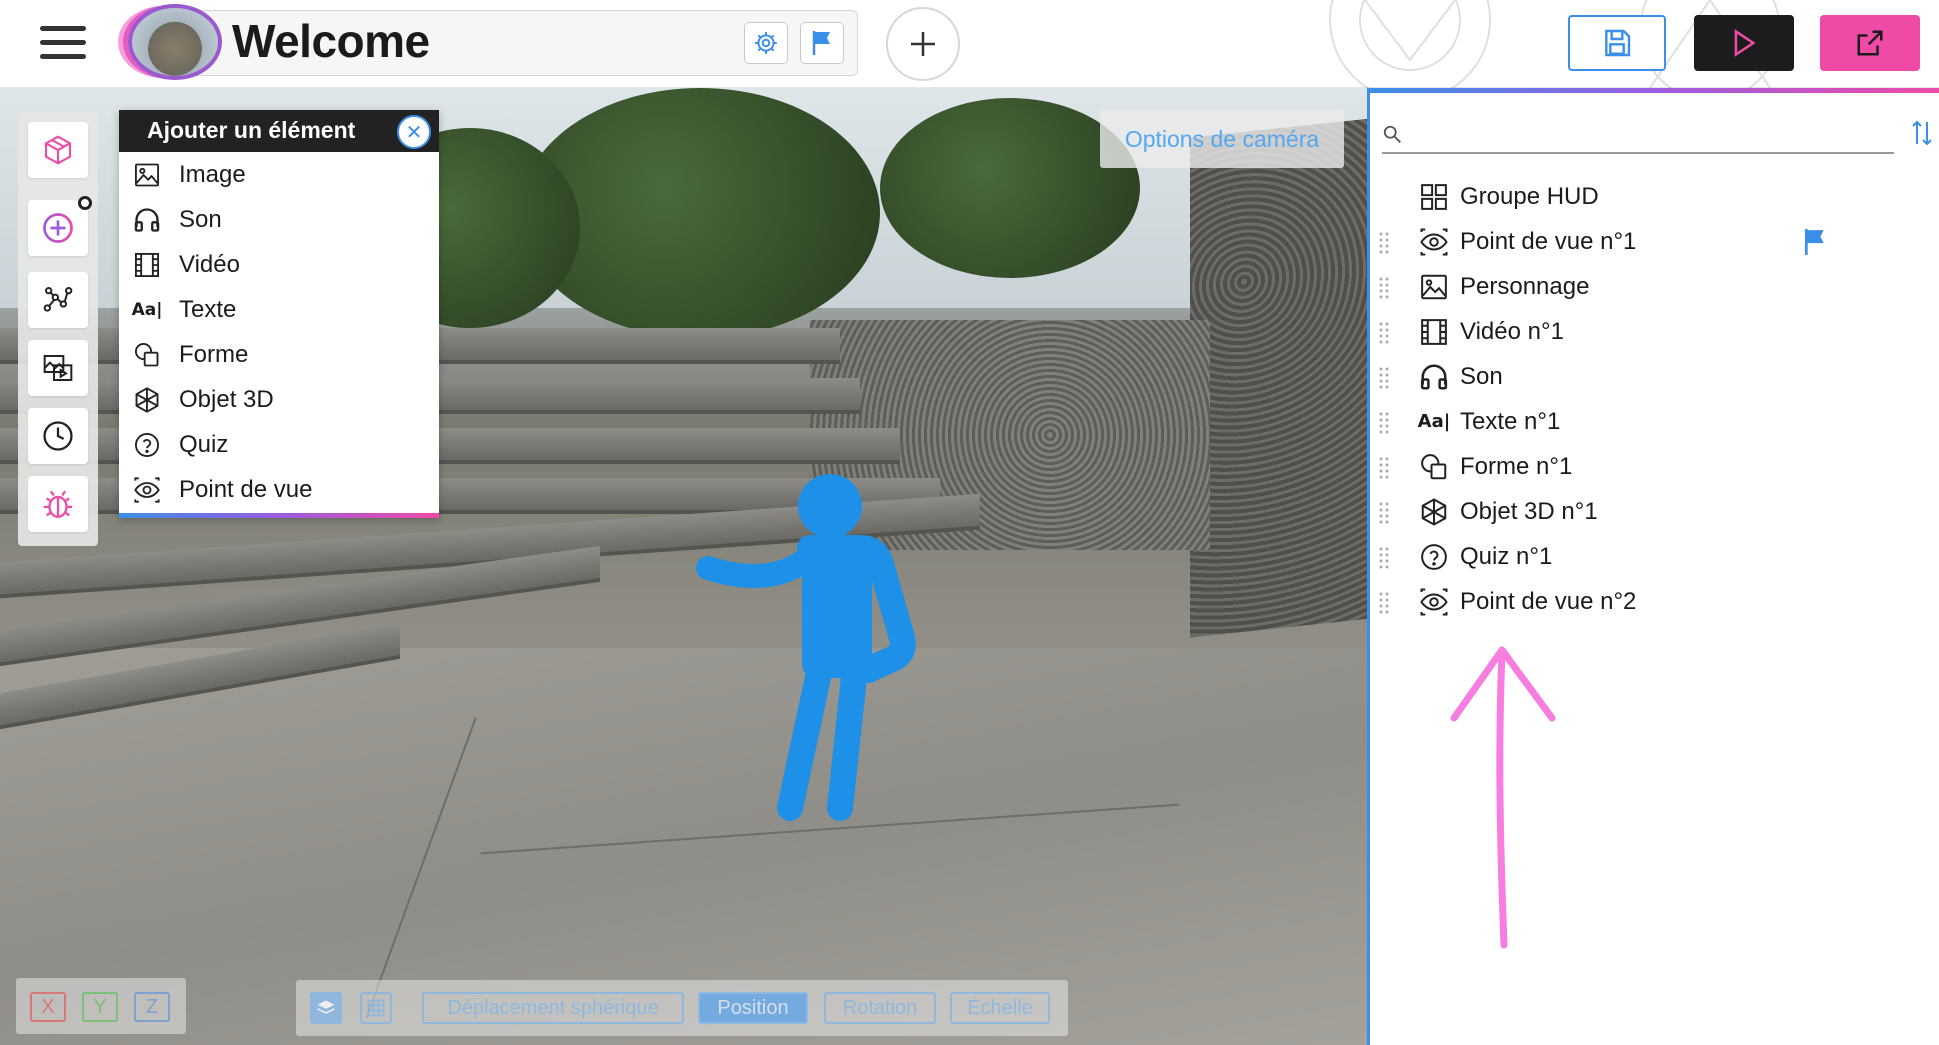 The height and width of the screenshot is (1045, 1939). What do you see at coordinates (1647, 136) in the screenshot?
I see `search-input` at bounding box center [1647, 136].